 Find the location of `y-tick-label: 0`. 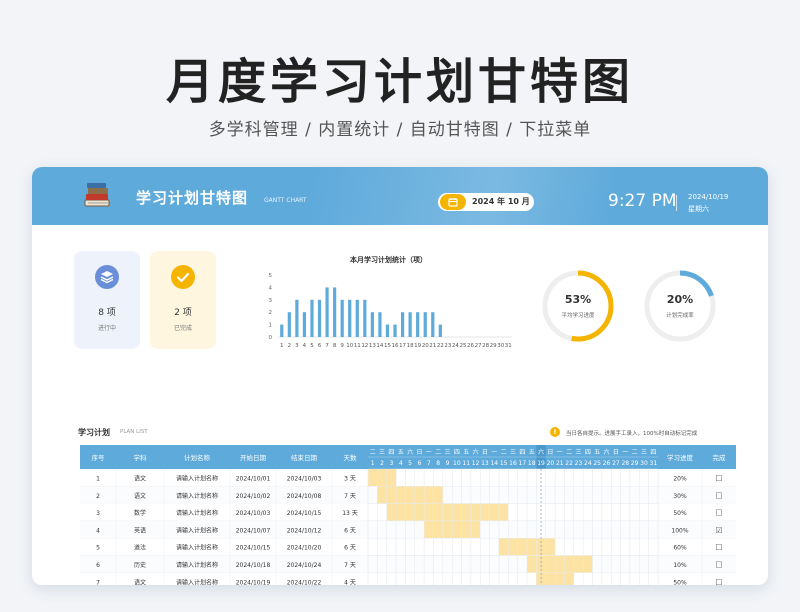

y-tick-label: 0 is located at coordinates (271, 338).